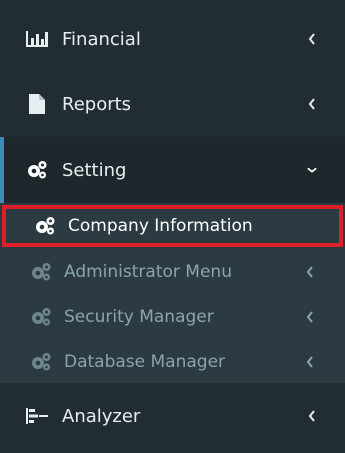 This screenshot has height=453, width=345. Describe the element at coordinates (160, 226) in the screenshot. I see `submenu-item-label: Company Information` at that location.